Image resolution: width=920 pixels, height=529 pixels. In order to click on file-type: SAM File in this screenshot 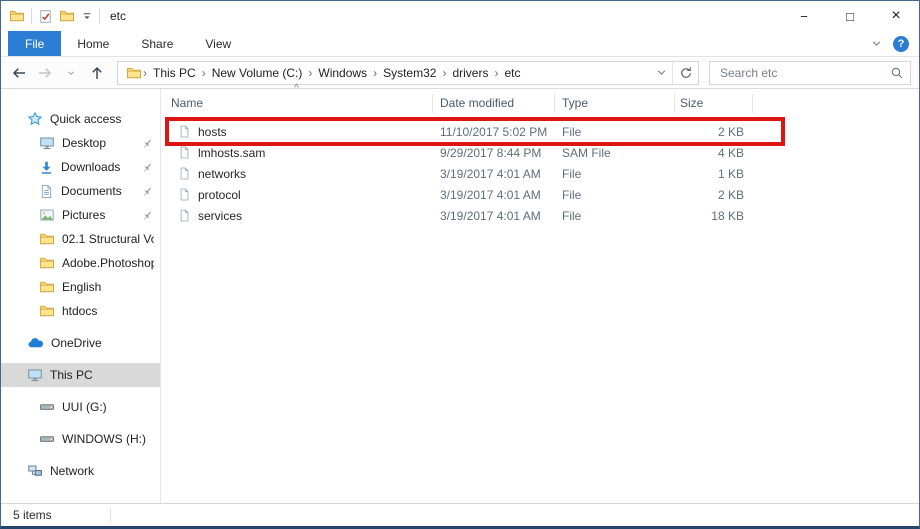, I will do `click(586, 152)`.